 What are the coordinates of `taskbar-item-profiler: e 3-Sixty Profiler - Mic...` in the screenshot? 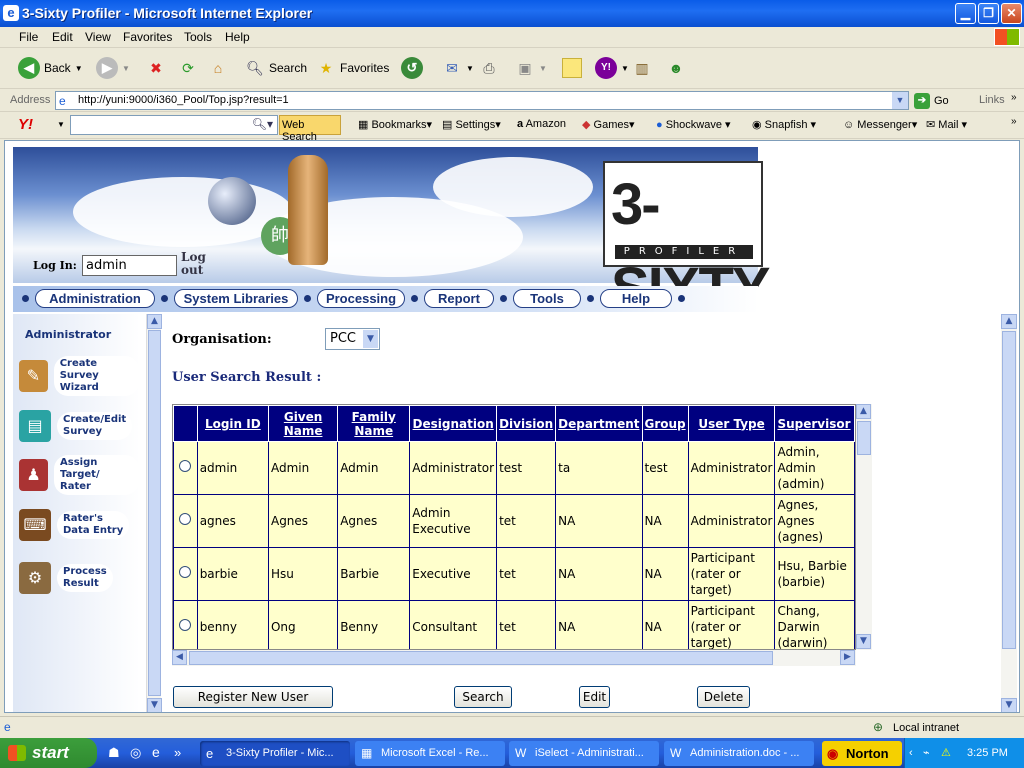 It's located at (275, 753).